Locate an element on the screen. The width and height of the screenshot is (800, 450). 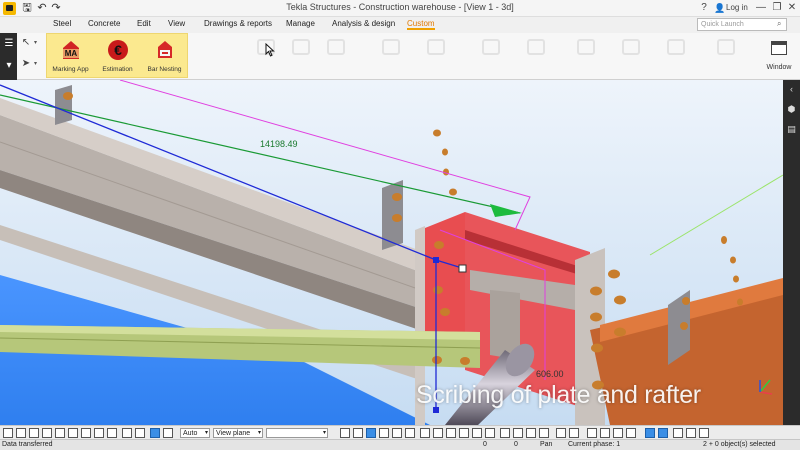
select-all-icon is located at coordinates (8, 433).